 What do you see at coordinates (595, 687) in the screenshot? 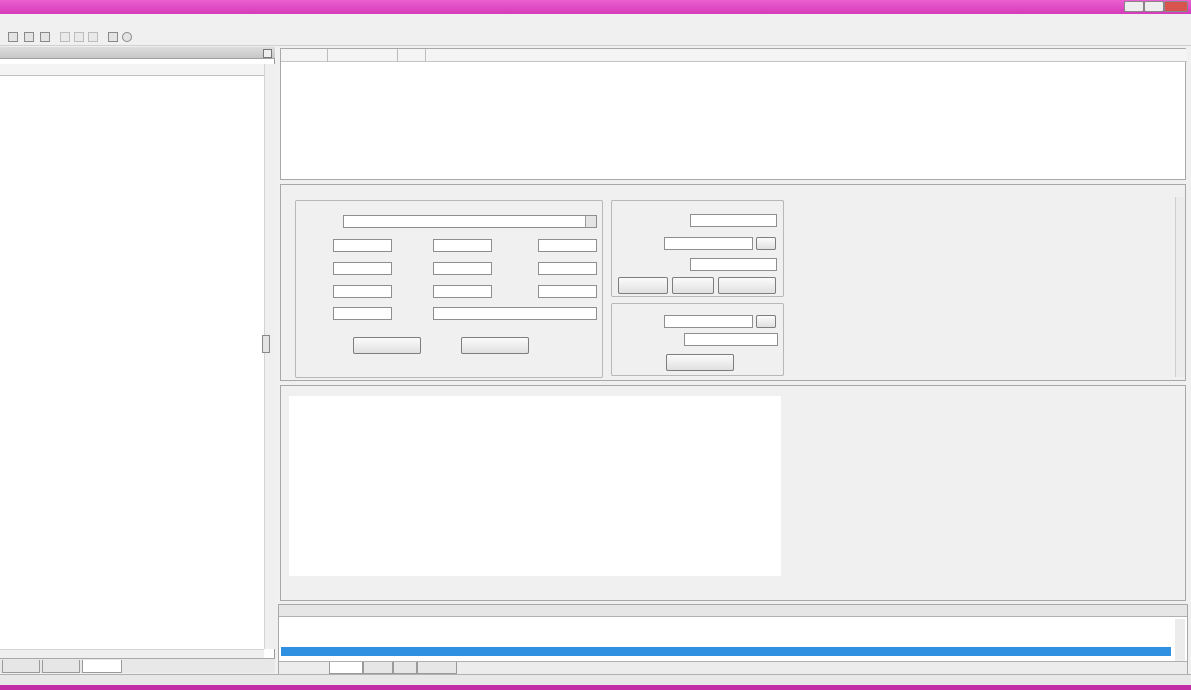
I see `os-taskbar` at bounding box center [595, 687].